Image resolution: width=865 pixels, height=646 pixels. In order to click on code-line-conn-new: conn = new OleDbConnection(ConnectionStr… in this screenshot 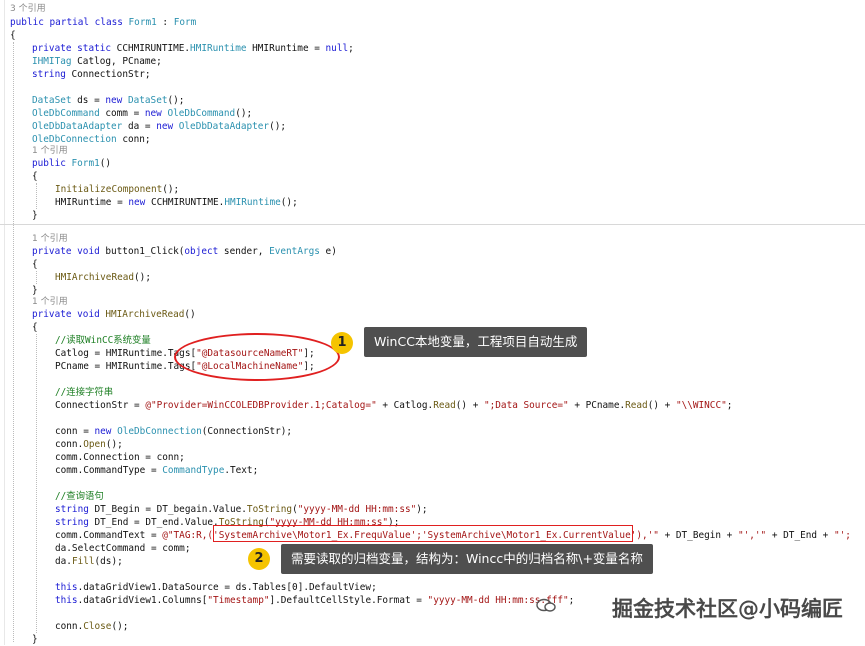, I will do `click(174, 431)`.